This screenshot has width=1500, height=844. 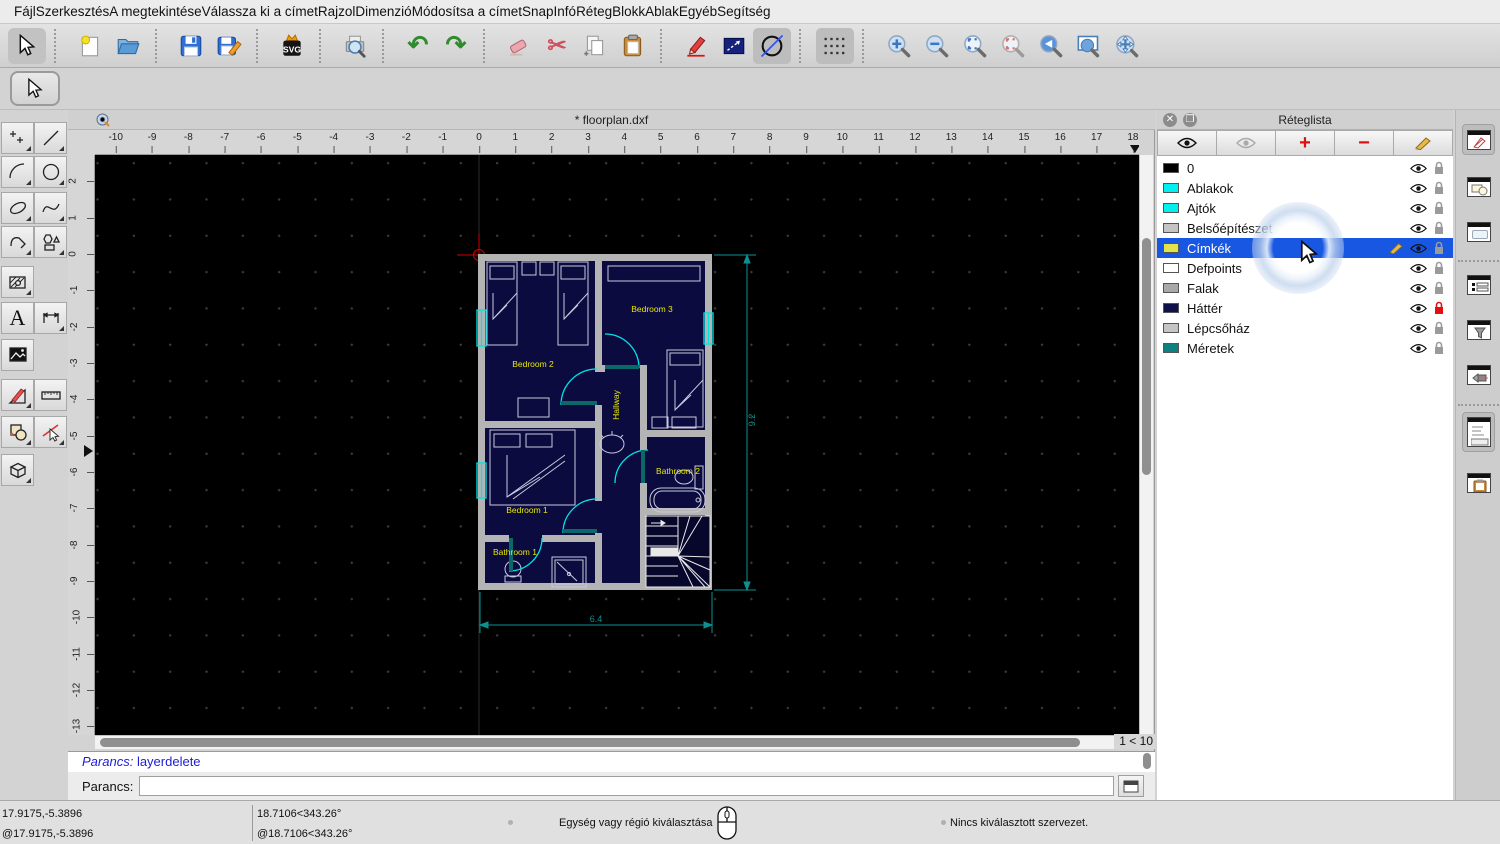 I want to click on horizontal-scrollbar-thumb, so click(x=590, y=742).